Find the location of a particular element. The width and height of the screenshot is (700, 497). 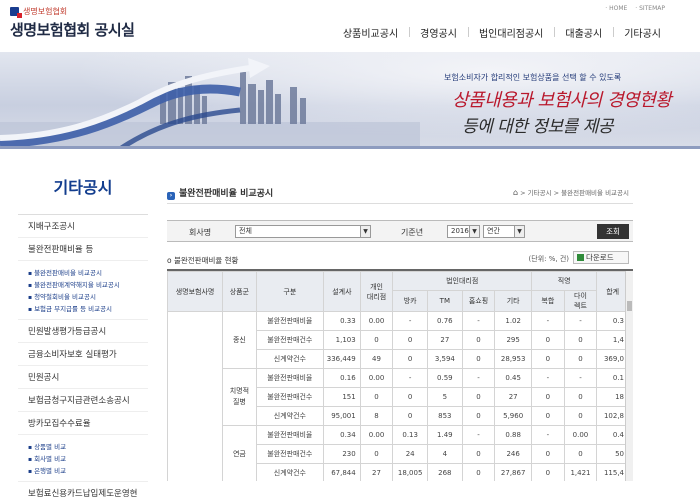

value-cell: 27 is located at coordinates (445, 340).